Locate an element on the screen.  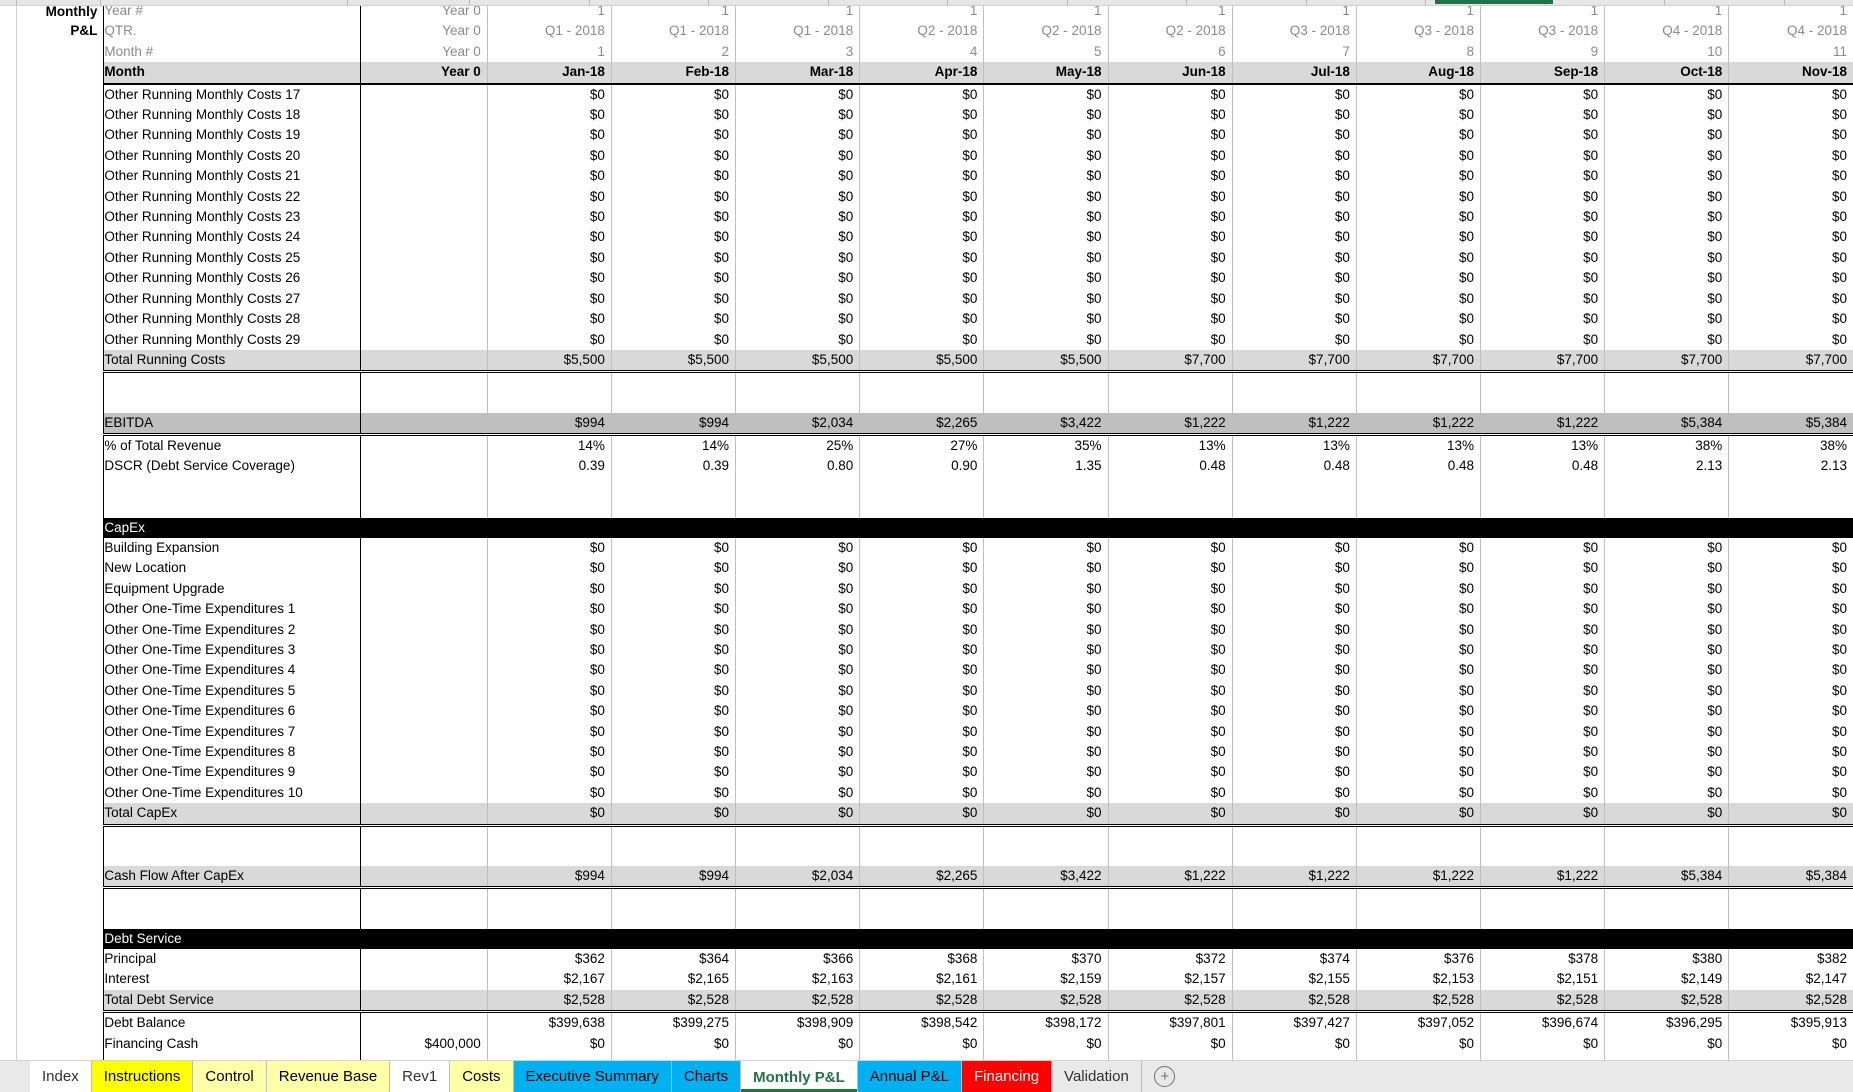
sheet-tab-charts: Charts is located at coordinates (706, 1076).